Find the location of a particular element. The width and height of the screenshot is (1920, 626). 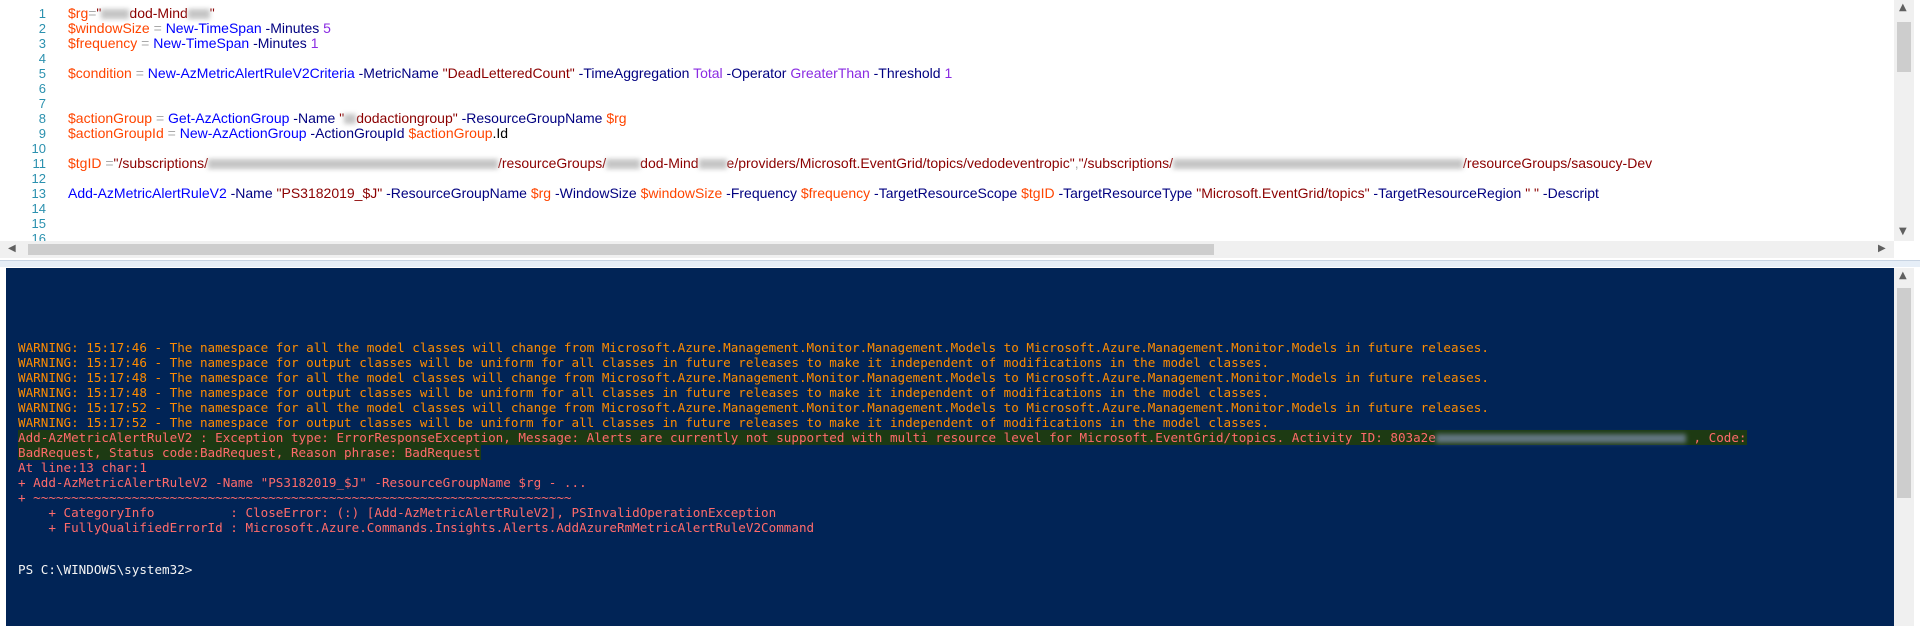

code-token: New-AzMetricAlertRuleV2Criteria is located at coordinates (251, 73).